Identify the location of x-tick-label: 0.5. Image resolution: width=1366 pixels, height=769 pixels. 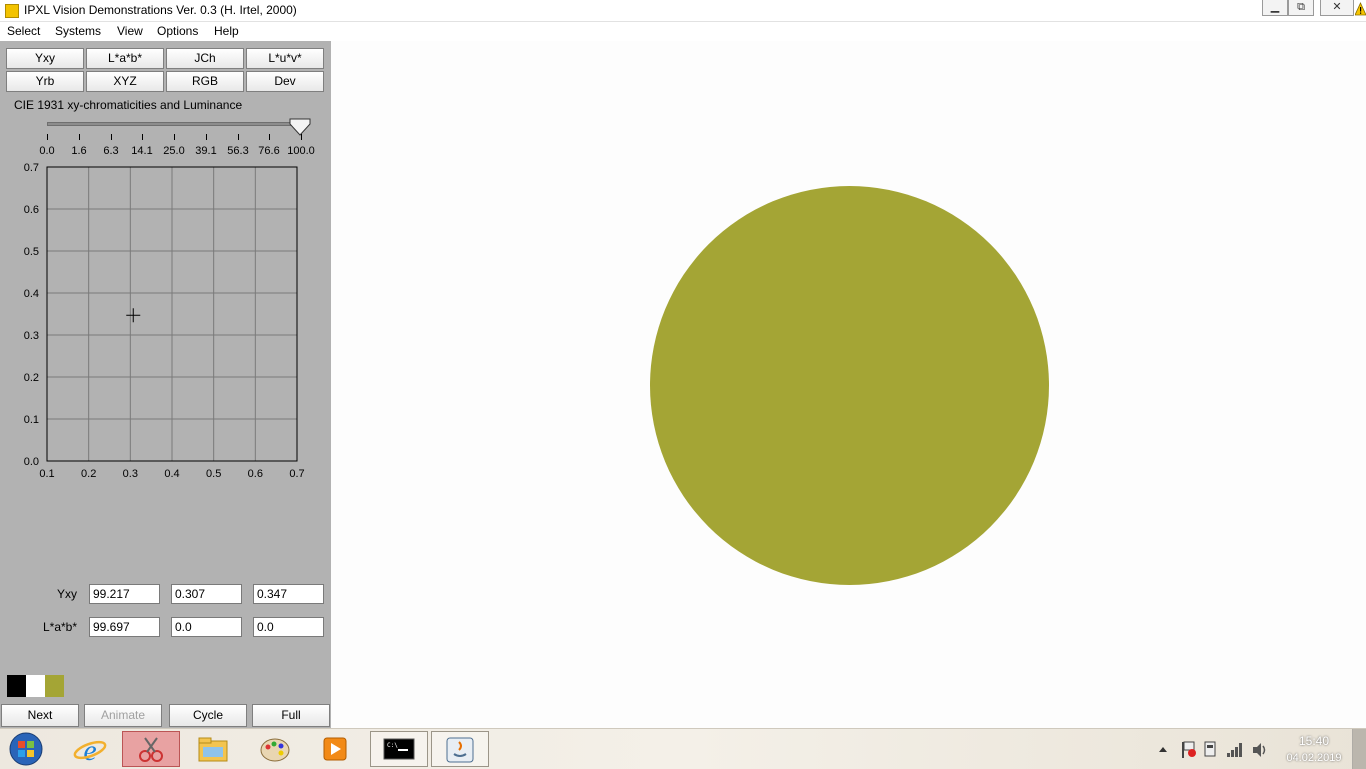
(213, 474).